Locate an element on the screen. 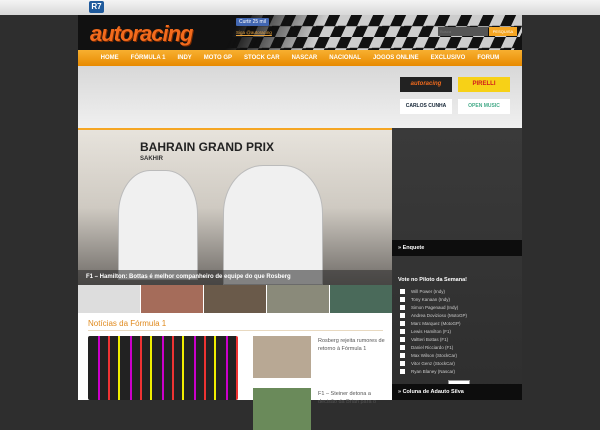 The image size is (600, 430). poll-option: Lewis Hamilton (F1) is located at coordinates (425, 331).